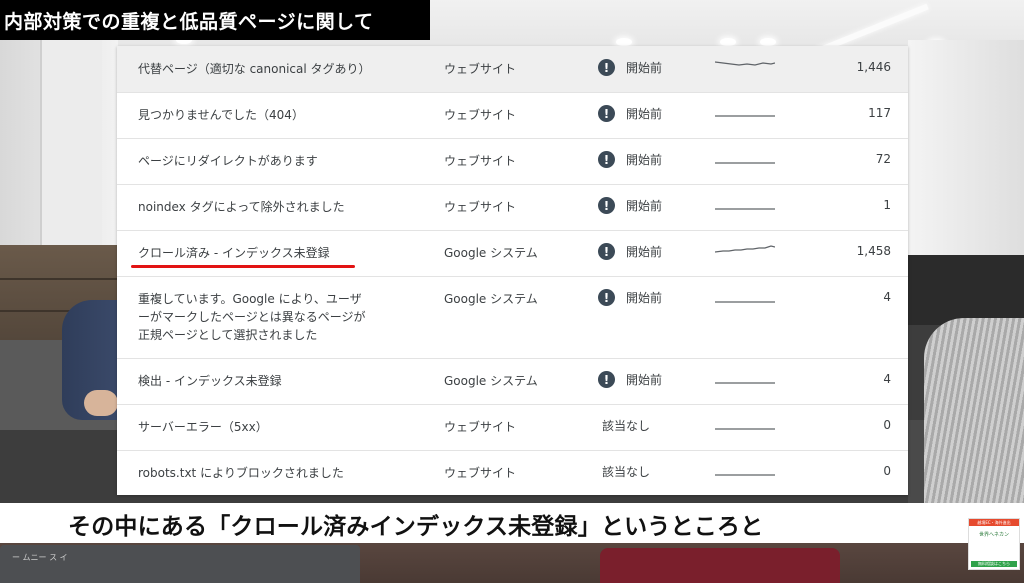  Describe the element at coordinates (234, 253) in the screenshot. I see `reason-label: クロール済み - インデックス未登録` at that location.